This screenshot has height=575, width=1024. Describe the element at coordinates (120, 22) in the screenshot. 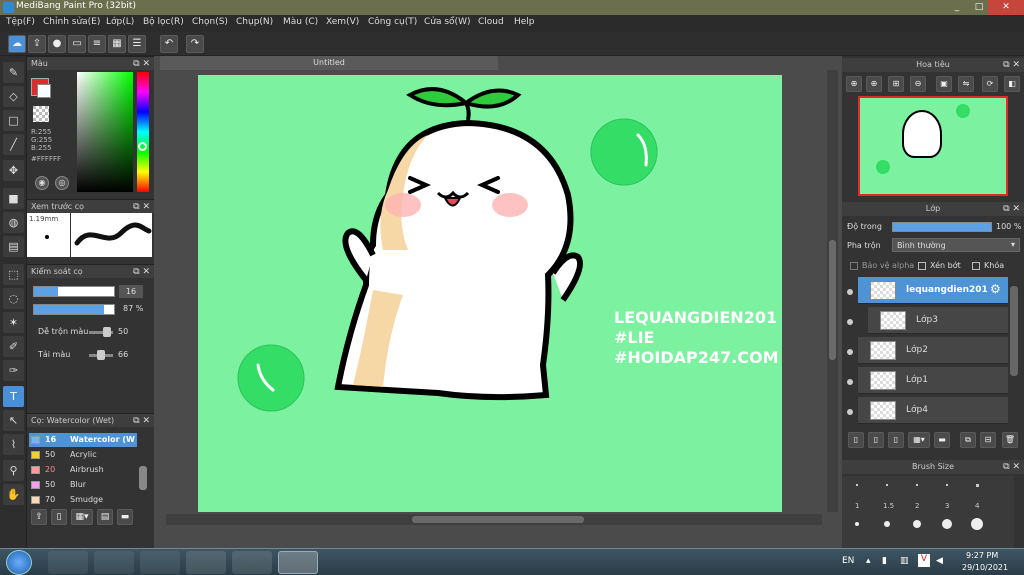

I see `menu-layer: Lớp(L)` at that location.